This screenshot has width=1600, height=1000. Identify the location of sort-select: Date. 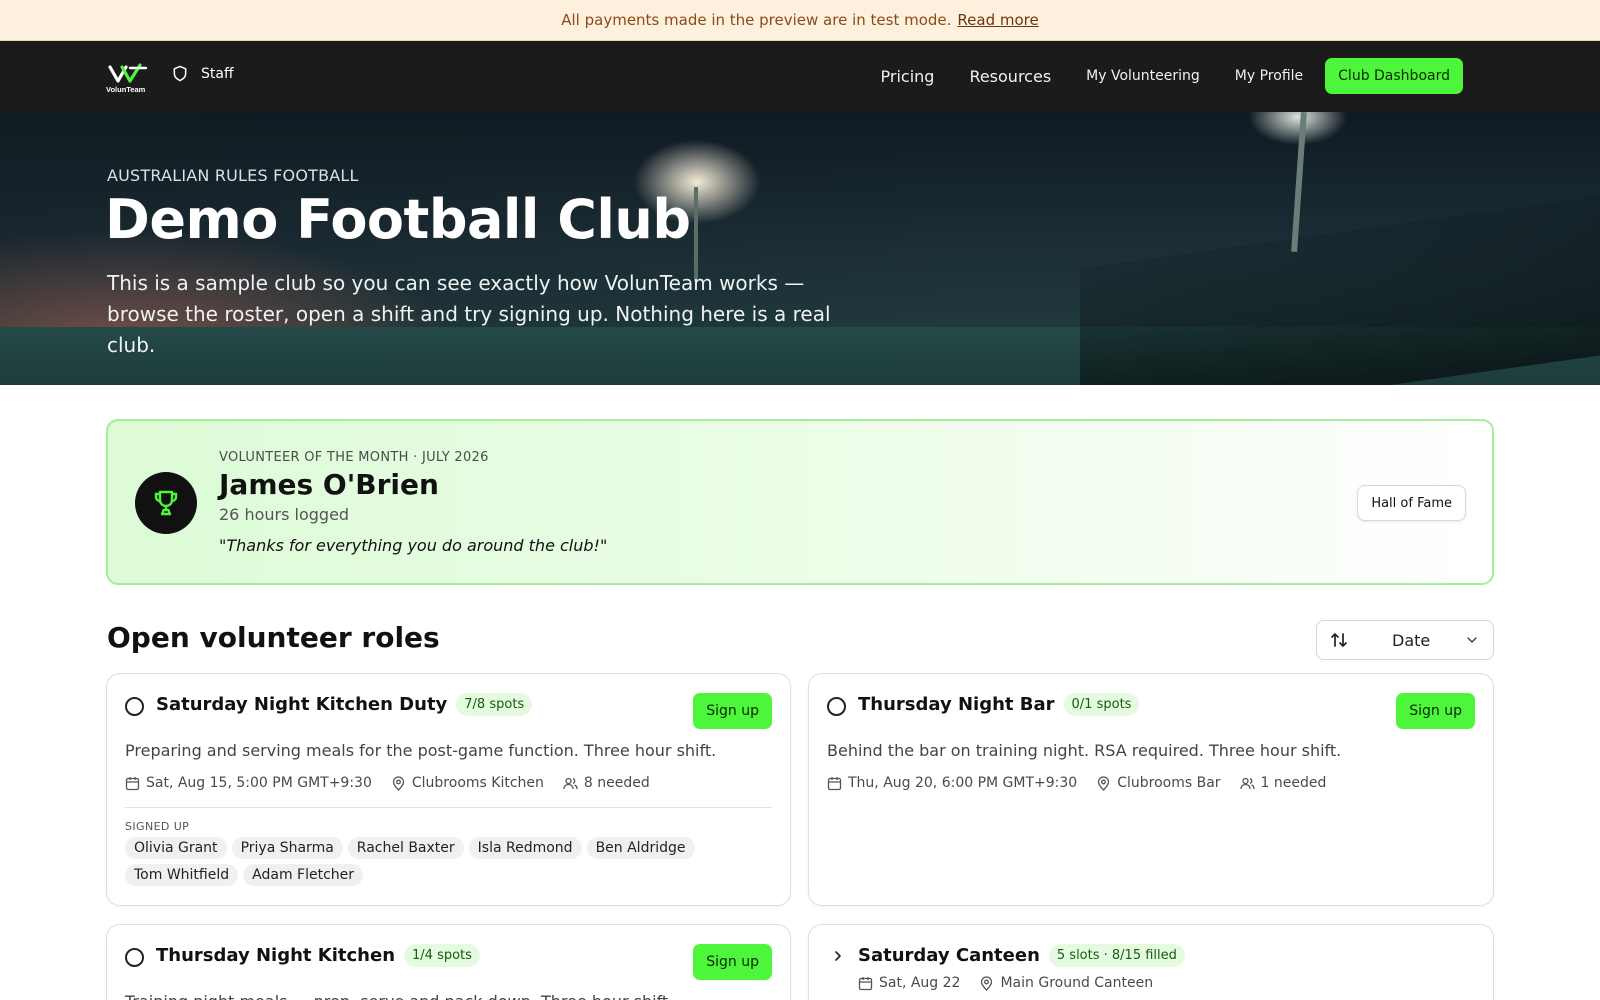
(1405, 640).